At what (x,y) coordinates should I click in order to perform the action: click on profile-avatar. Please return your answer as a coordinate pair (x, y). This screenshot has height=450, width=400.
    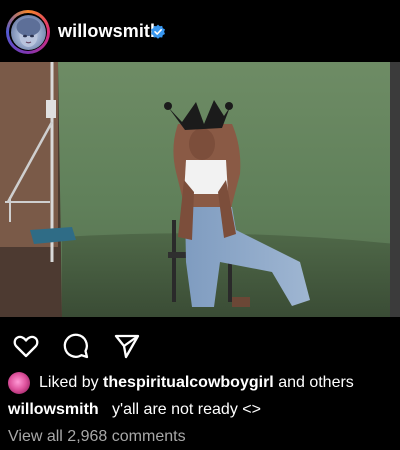
    Looking at the image, I should click on (28, 32).